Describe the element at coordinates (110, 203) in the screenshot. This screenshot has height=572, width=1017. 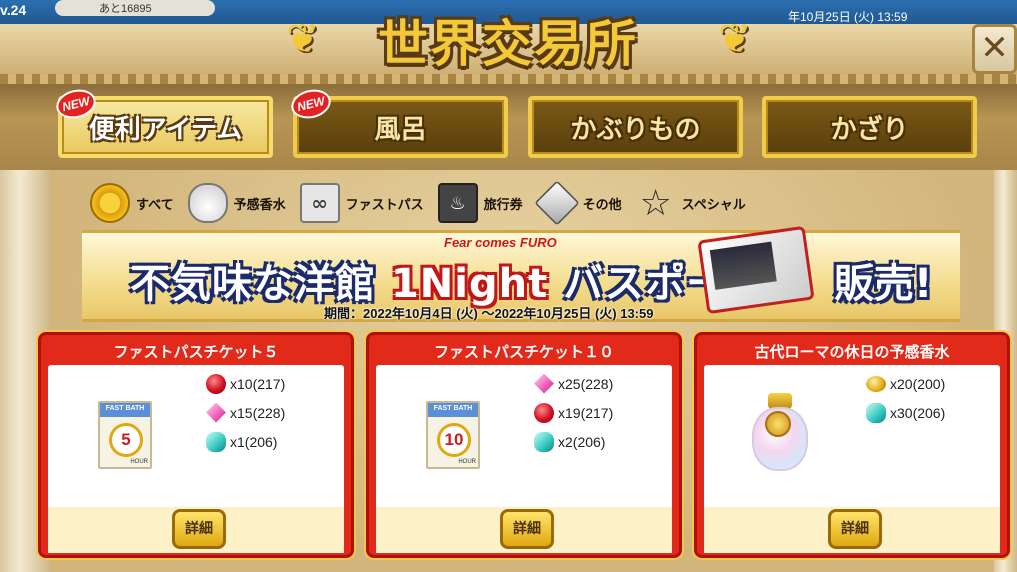
I see `coin-icon` at that location.